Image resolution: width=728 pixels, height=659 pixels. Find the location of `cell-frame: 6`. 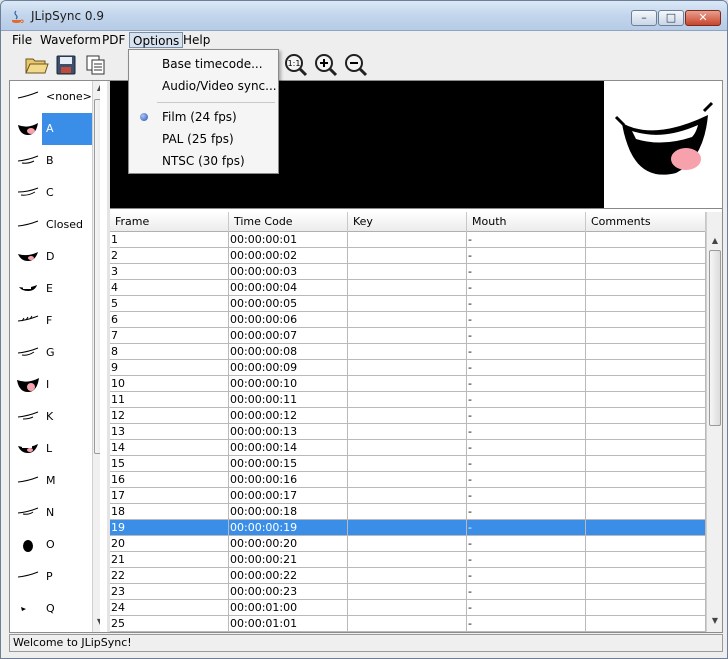

cell-frame: 6 is located at coordinates (169, 320).